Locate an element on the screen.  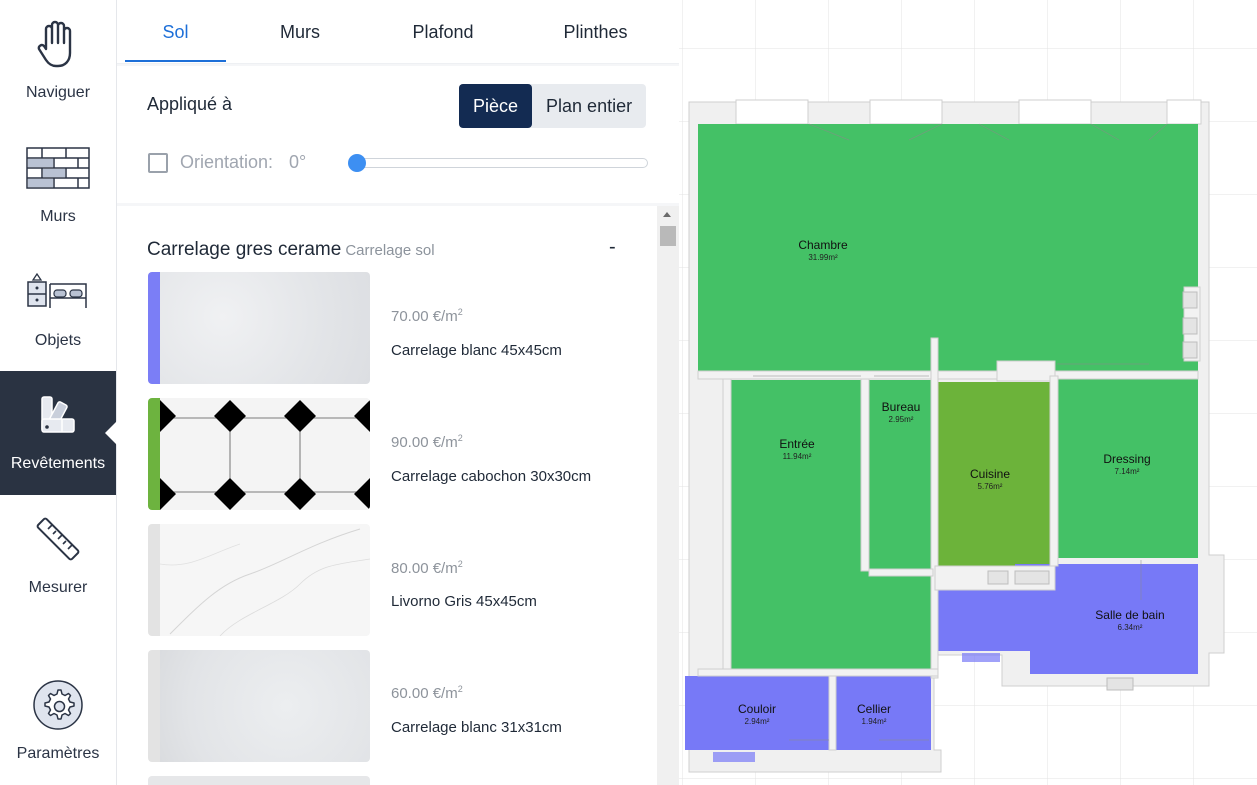
tab-plafond: Plafond is located at coordinates (443, 32).